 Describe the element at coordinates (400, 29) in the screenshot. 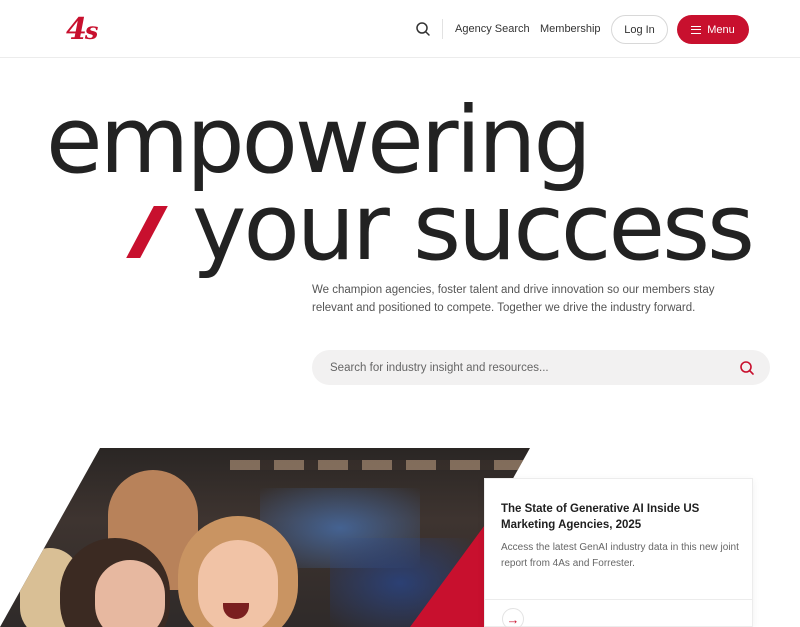

I see `site-header: 4s Agency Search Membership Log In Menu` at that location.